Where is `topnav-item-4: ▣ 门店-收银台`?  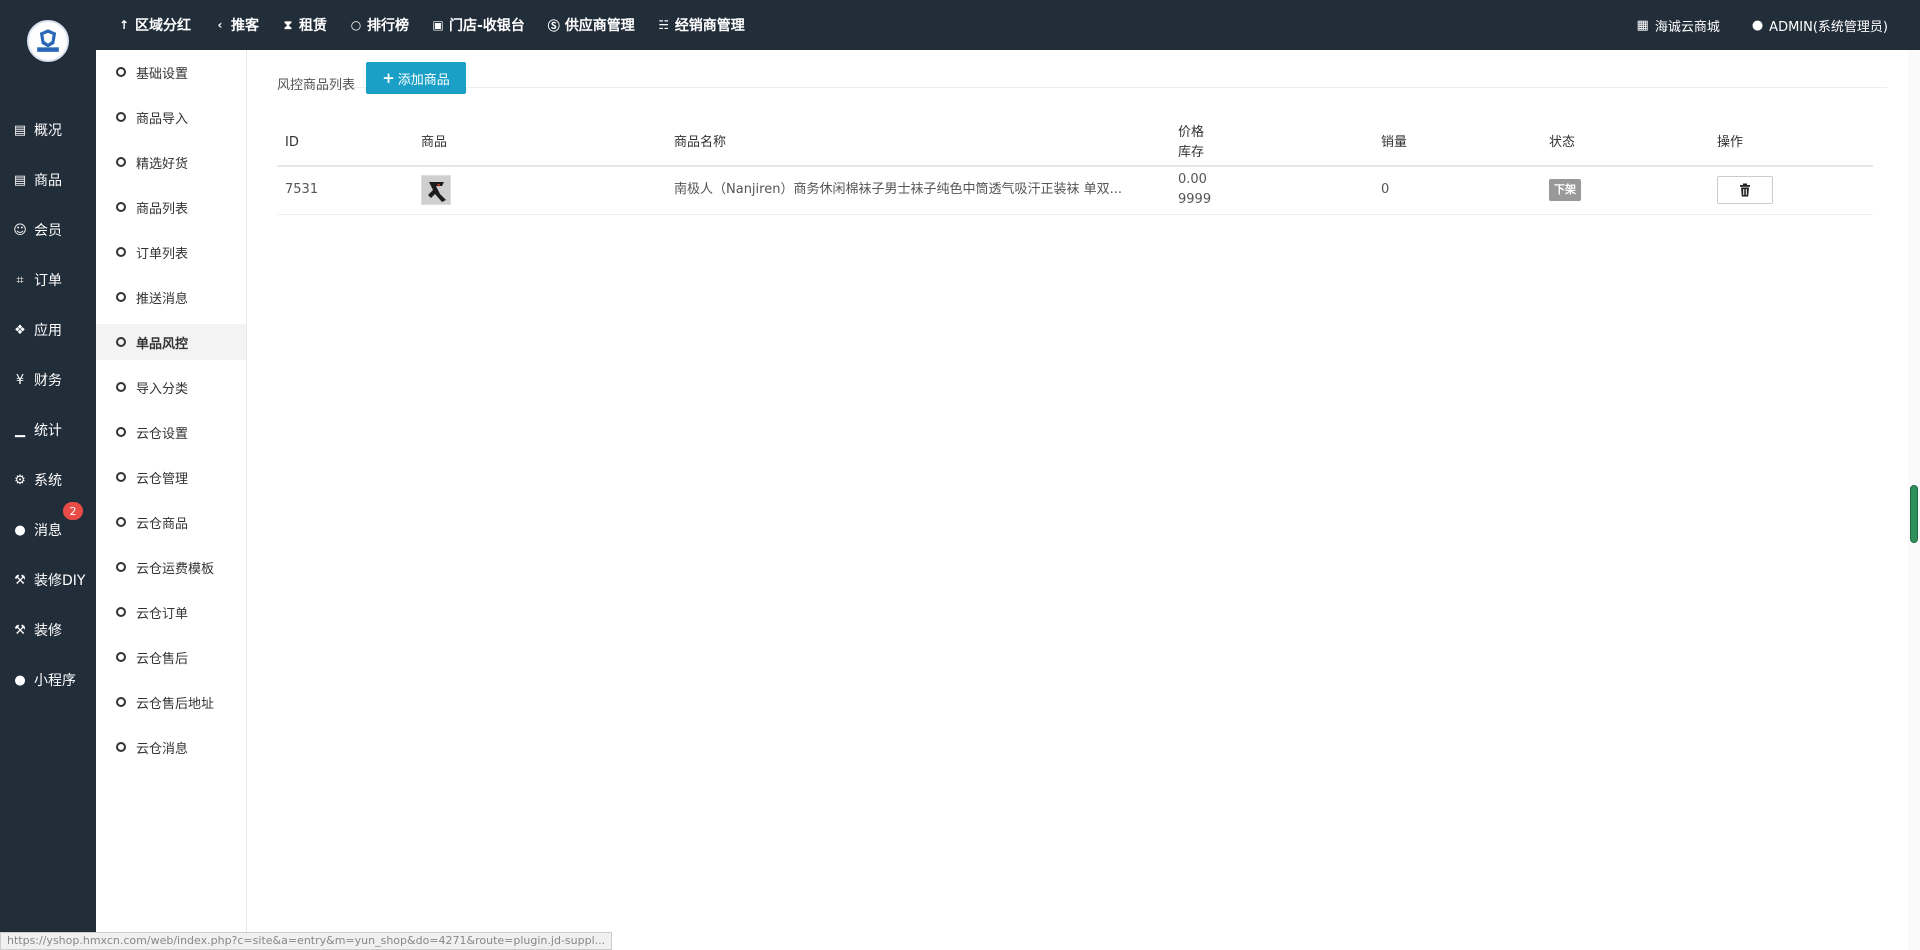
topnav-item-4: ▣ 门店-收银台 is located at coordinates (478, 25).